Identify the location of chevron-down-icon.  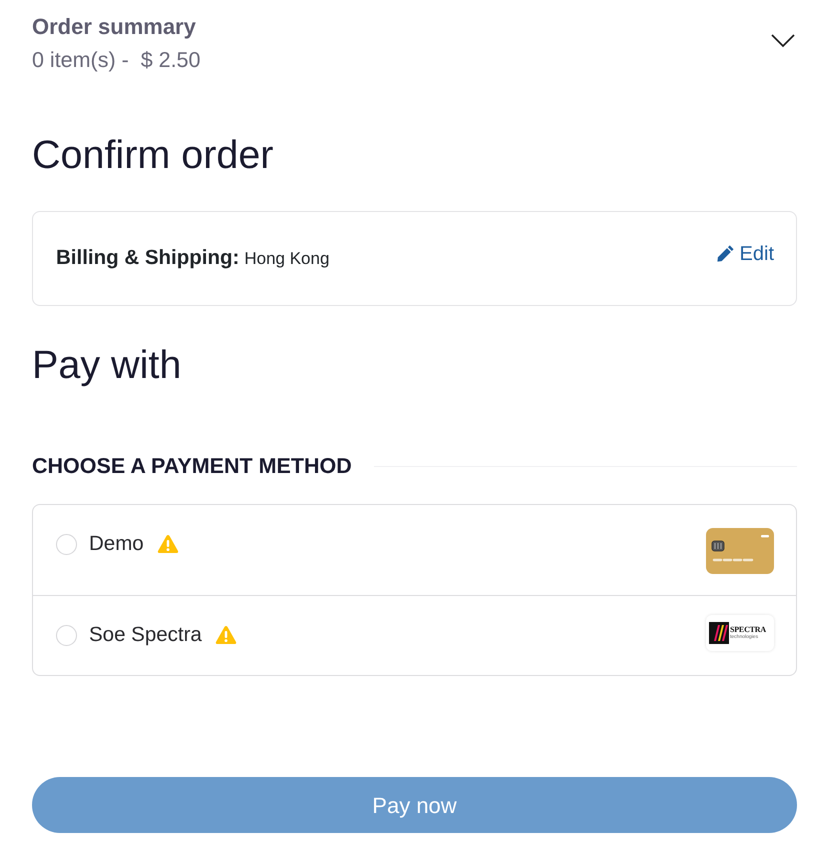
(783, 41).